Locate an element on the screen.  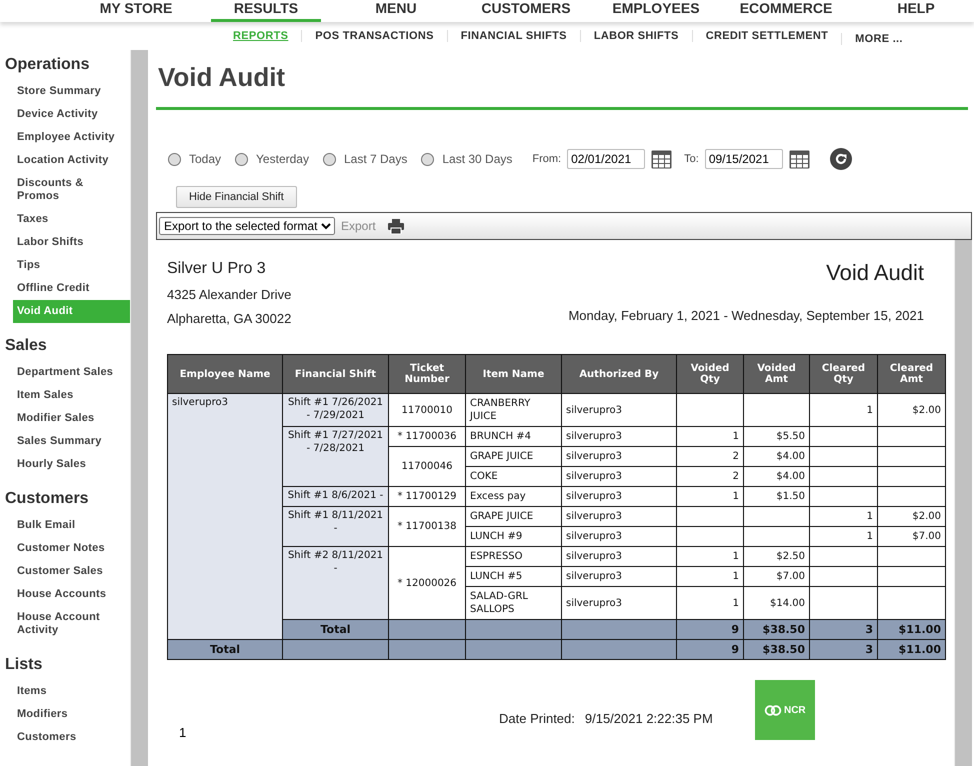
column-header: Voided Amt is located at coordinates (777, 374).